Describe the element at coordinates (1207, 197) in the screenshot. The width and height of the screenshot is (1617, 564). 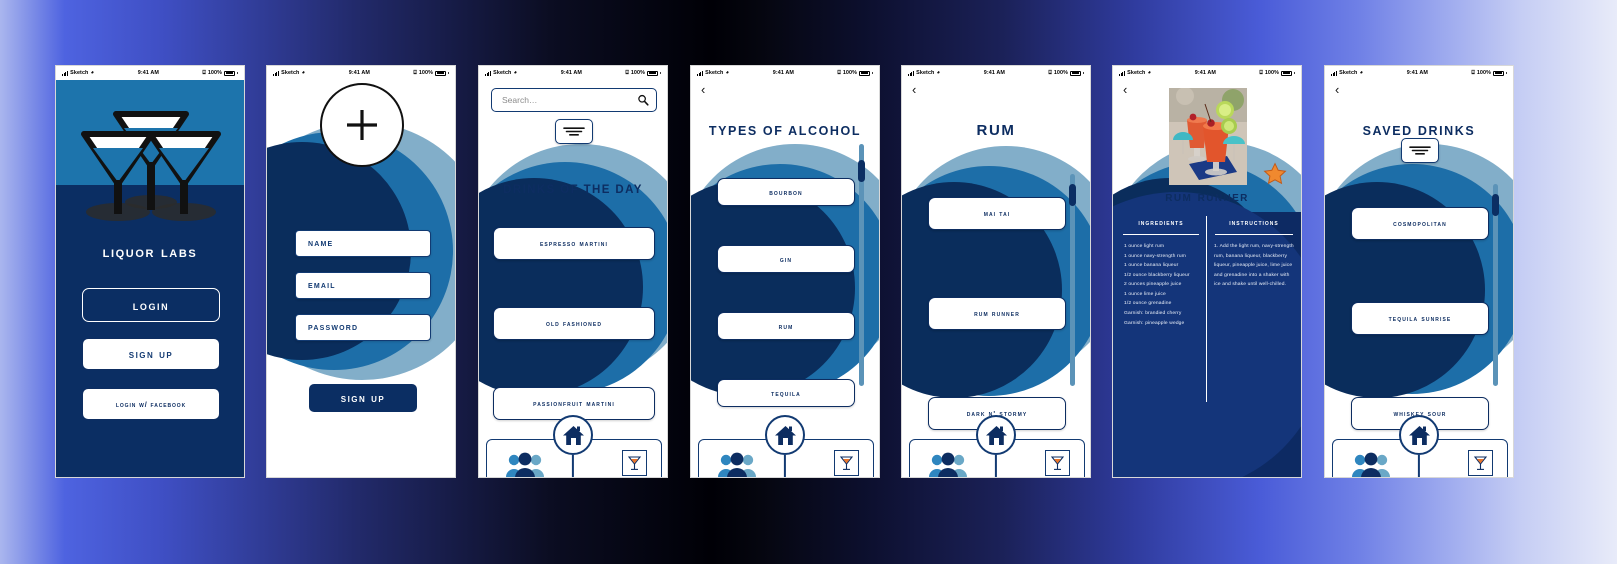
I see `page-title: Rum Runner` at that location.